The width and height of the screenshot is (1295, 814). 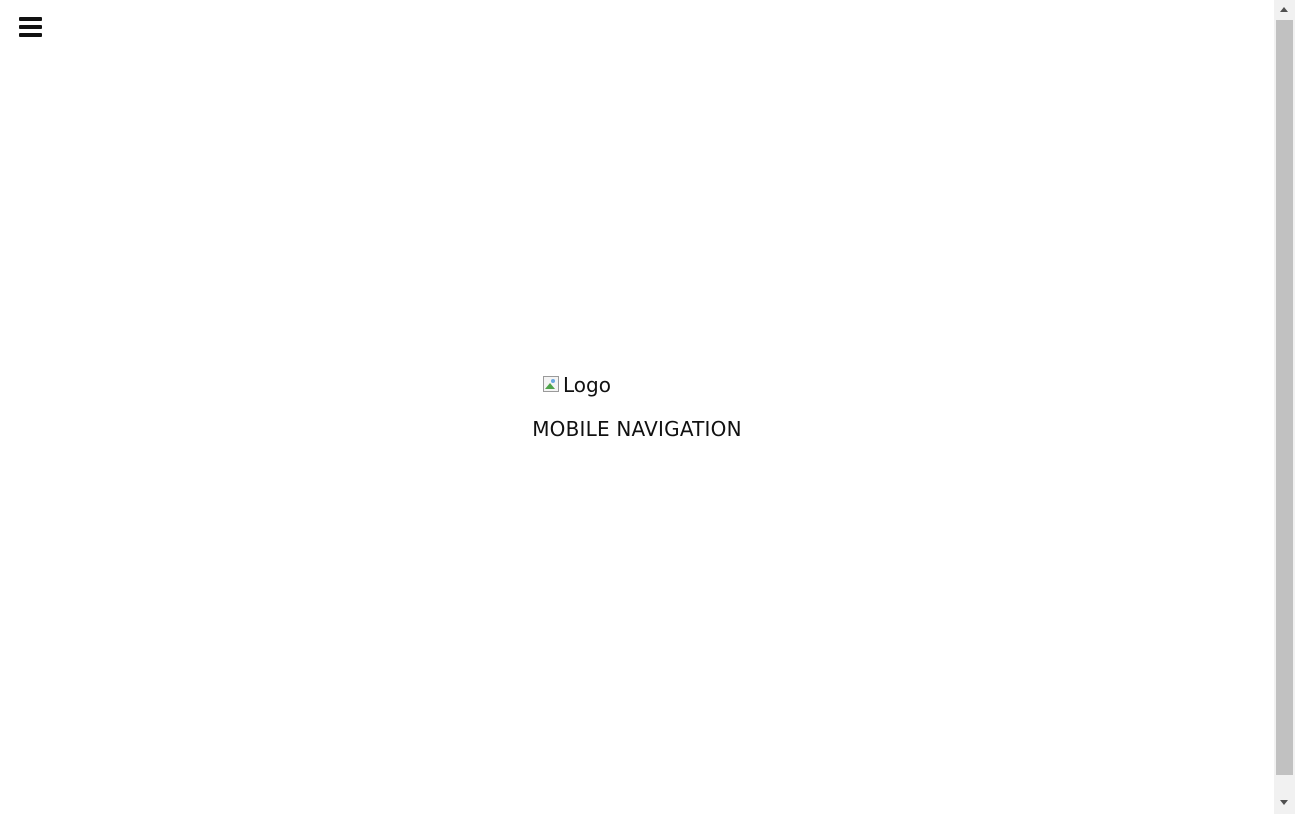 What do you see at coordinates (551, 384) in the screenshot?
I see `broken-image-icon` at bounding box center [551, 384].